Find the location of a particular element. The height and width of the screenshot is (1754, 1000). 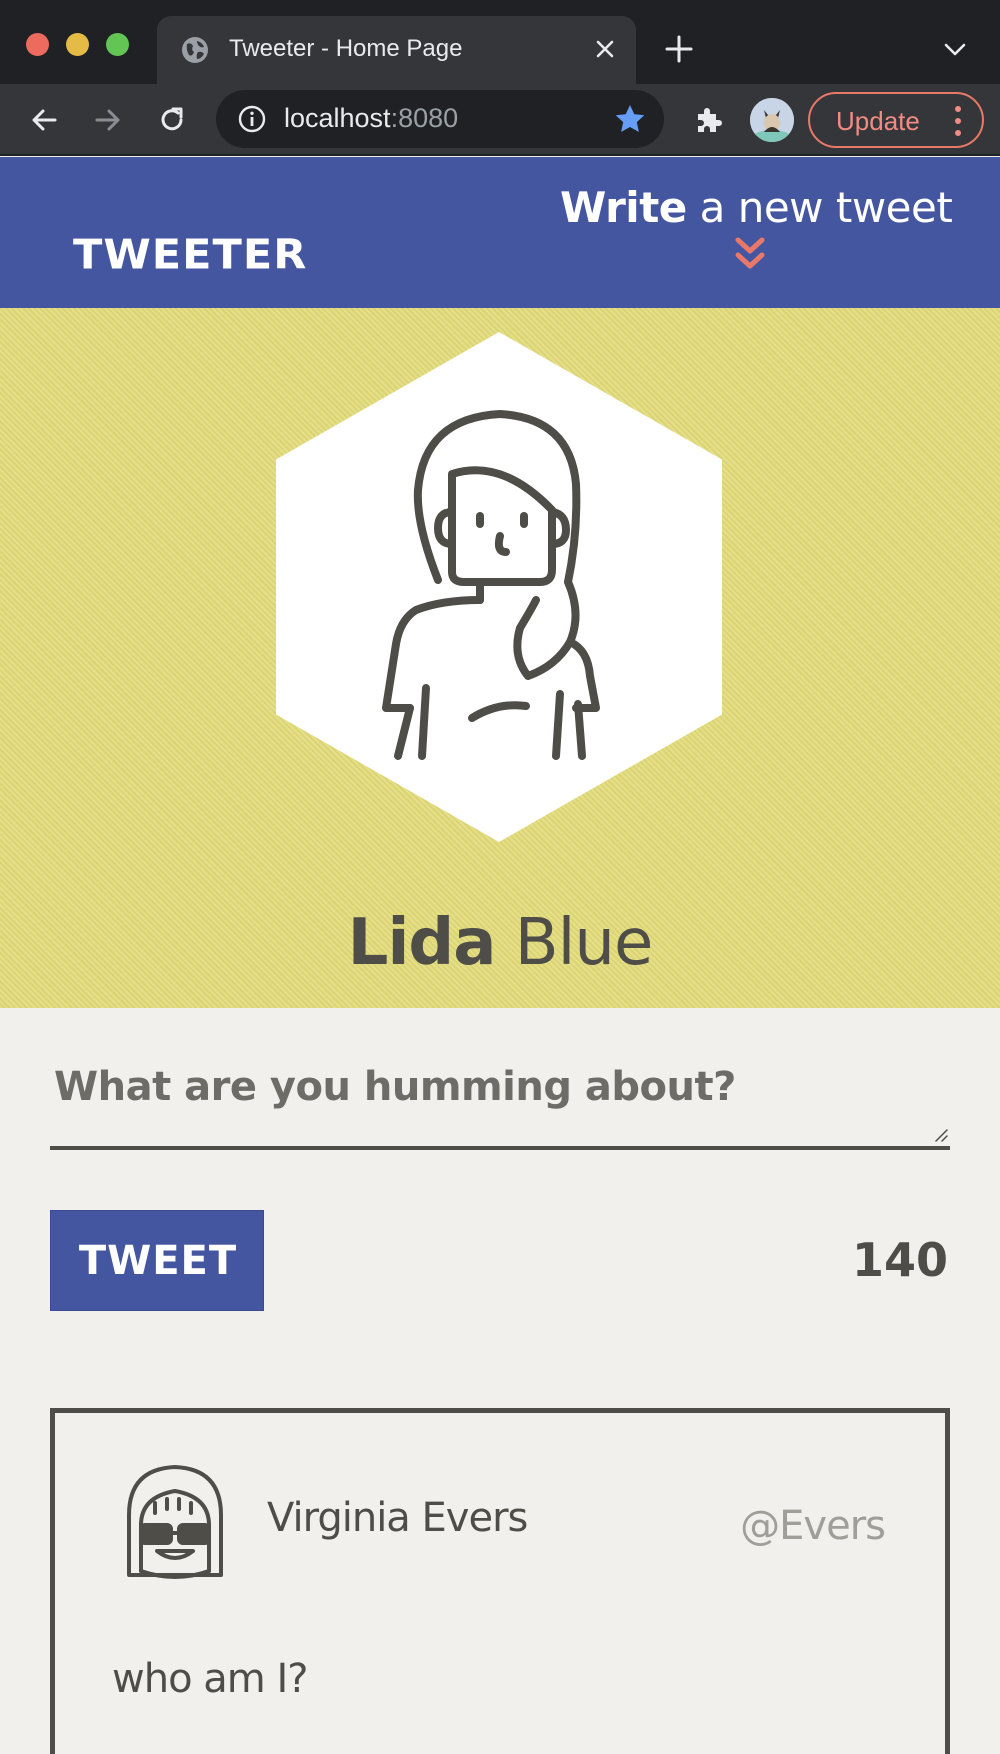

site-logo: TWEETER is located at coordinates (190, 255).